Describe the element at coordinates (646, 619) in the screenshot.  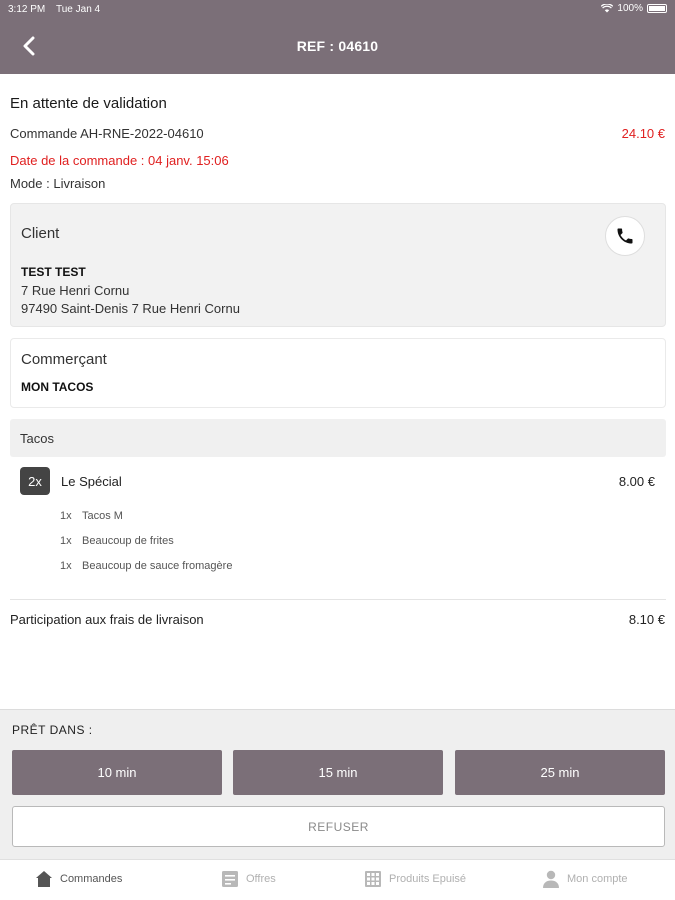
I see `delivery-fee-price: 8.10 €` at that location.